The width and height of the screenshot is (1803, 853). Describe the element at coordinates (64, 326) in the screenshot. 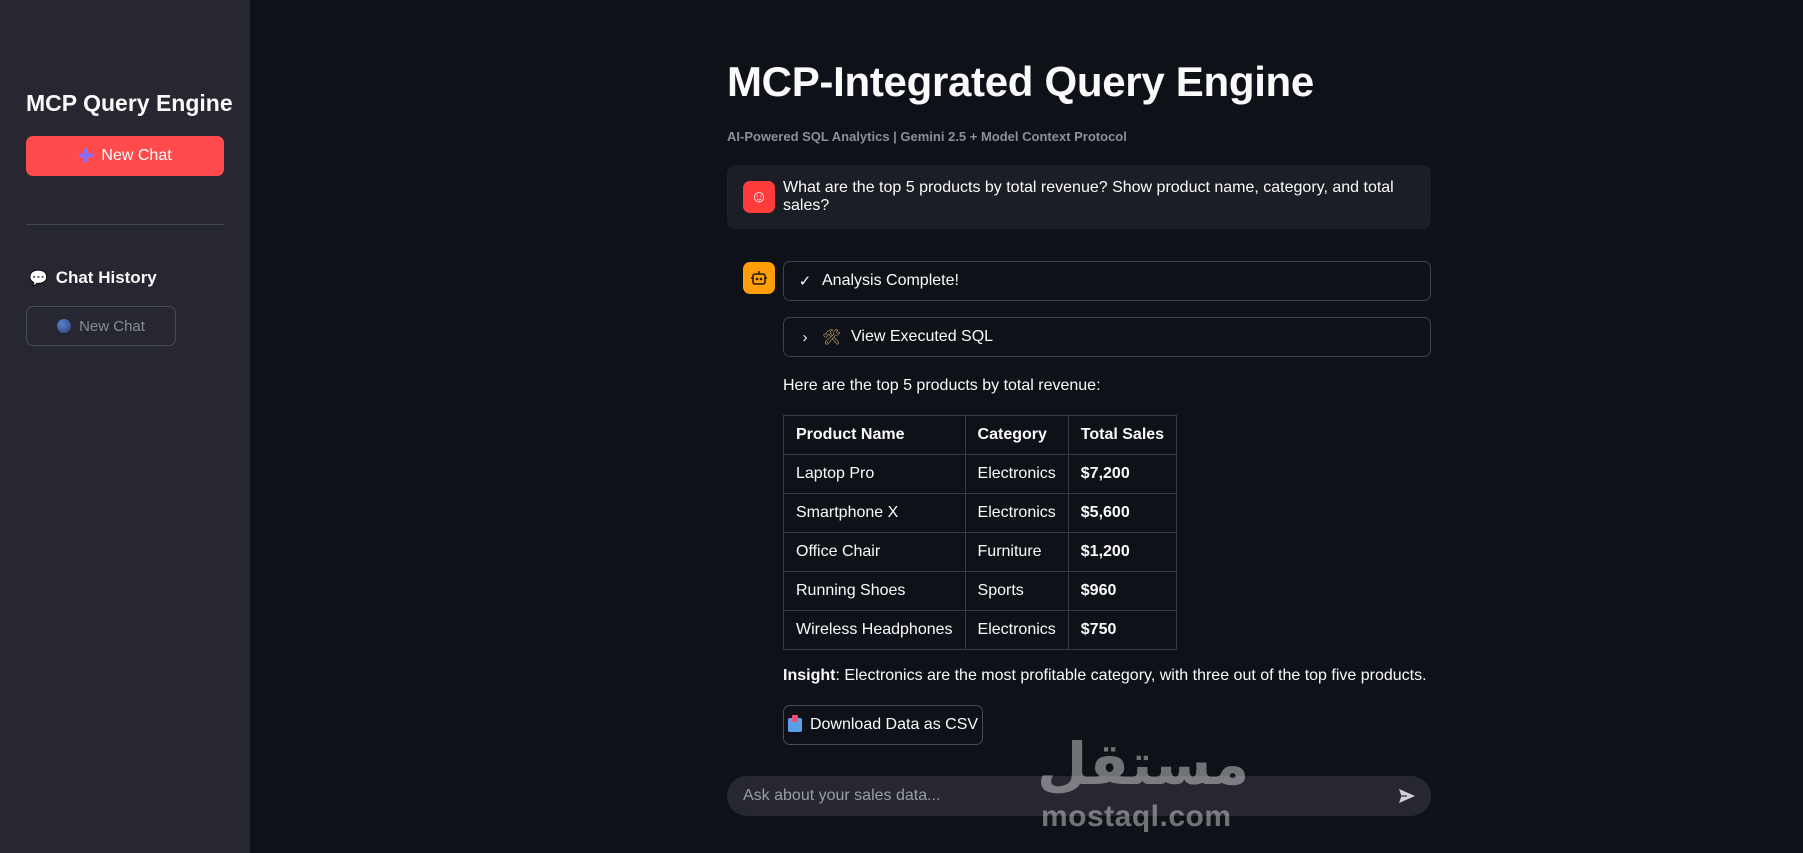

I see `blue-circle-icon` at that location.